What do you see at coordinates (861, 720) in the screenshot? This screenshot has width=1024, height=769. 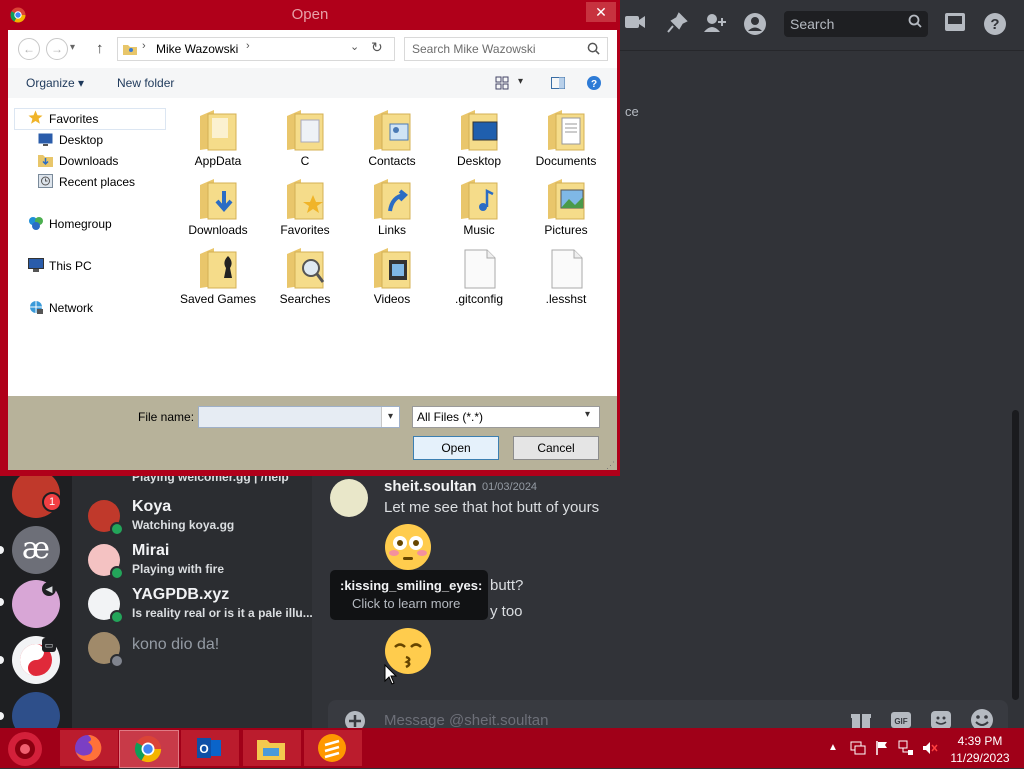 I see `gift-icon` at bounding box center [861, 720].